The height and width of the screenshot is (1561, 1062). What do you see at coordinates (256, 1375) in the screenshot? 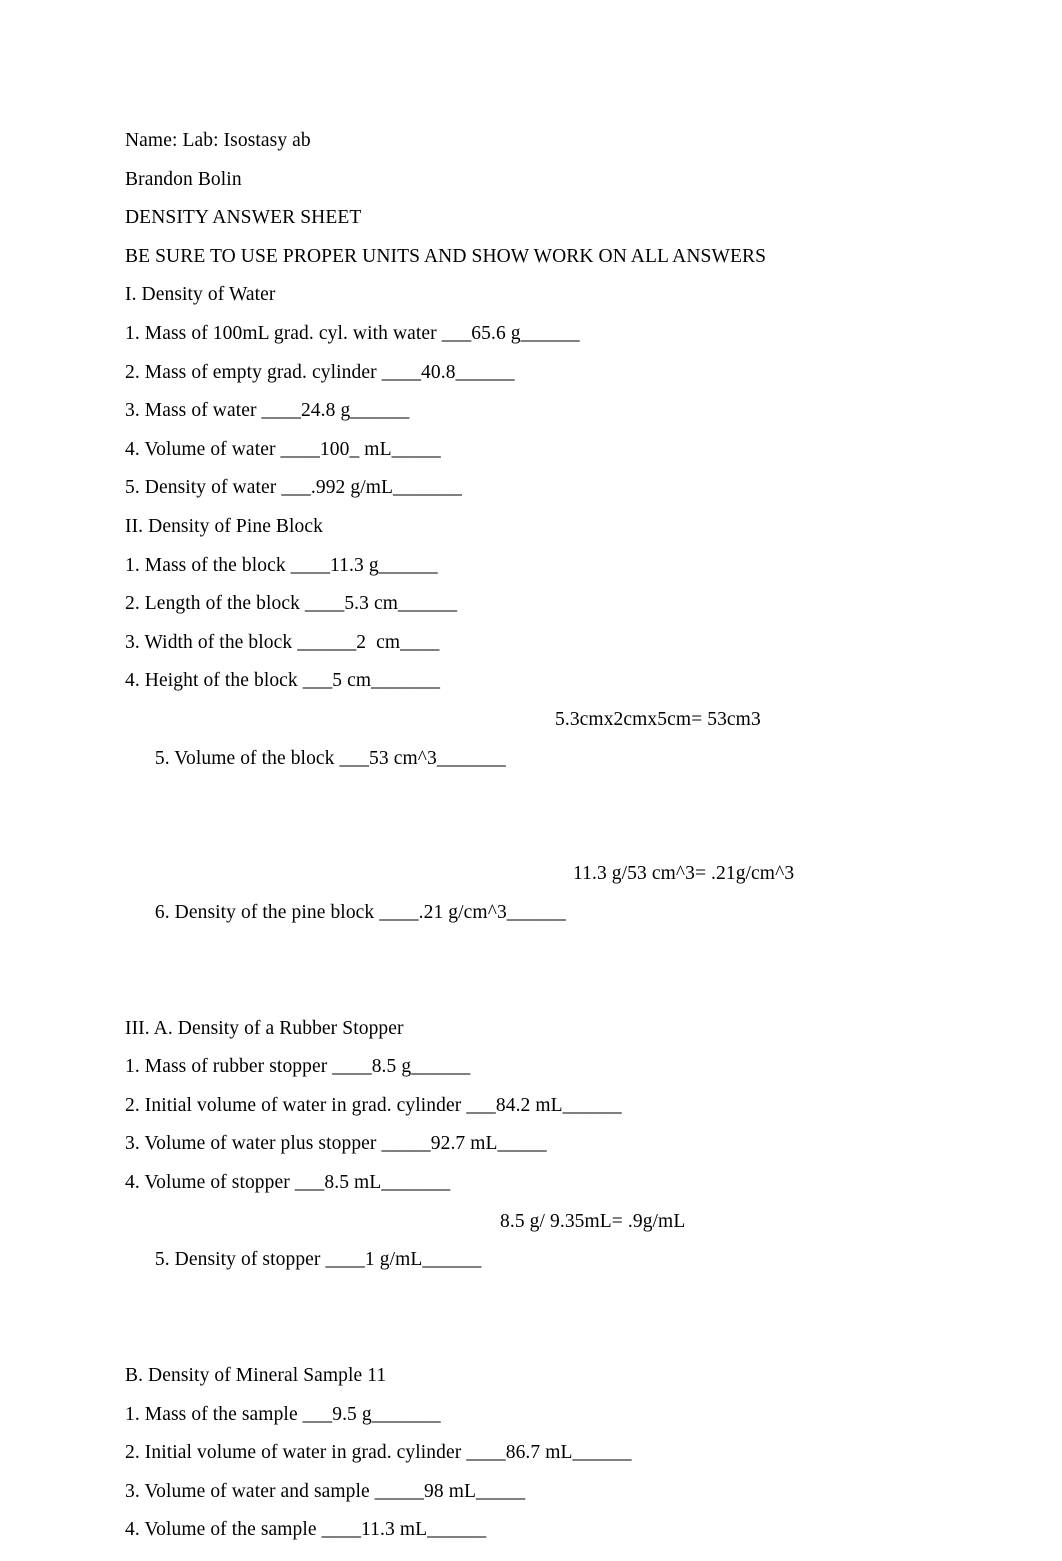
I see `section-heading-4: B. Density of Mineral Sample 11` at bounding box center [256, 1375].